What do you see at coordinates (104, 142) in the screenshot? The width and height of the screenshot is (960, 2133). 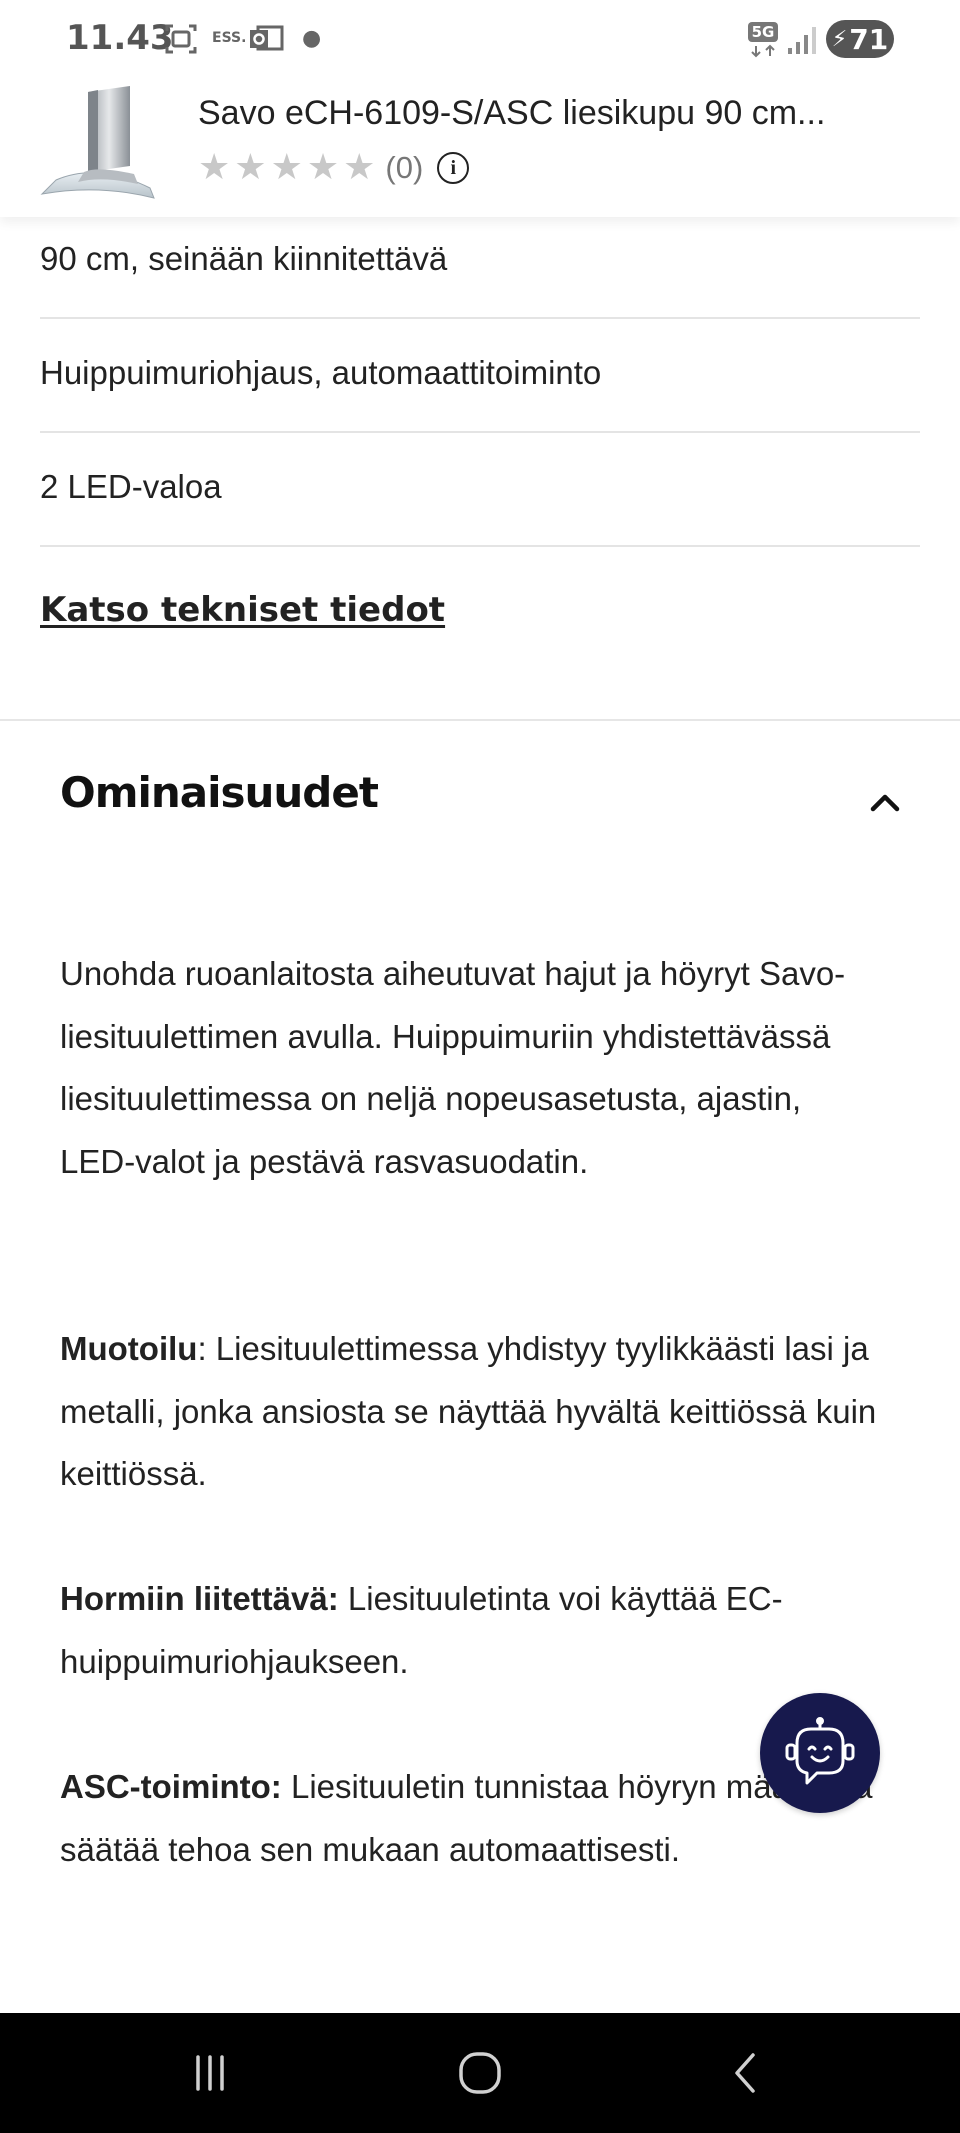 I see `product-thumbnail` at bounding box center [104, 142].